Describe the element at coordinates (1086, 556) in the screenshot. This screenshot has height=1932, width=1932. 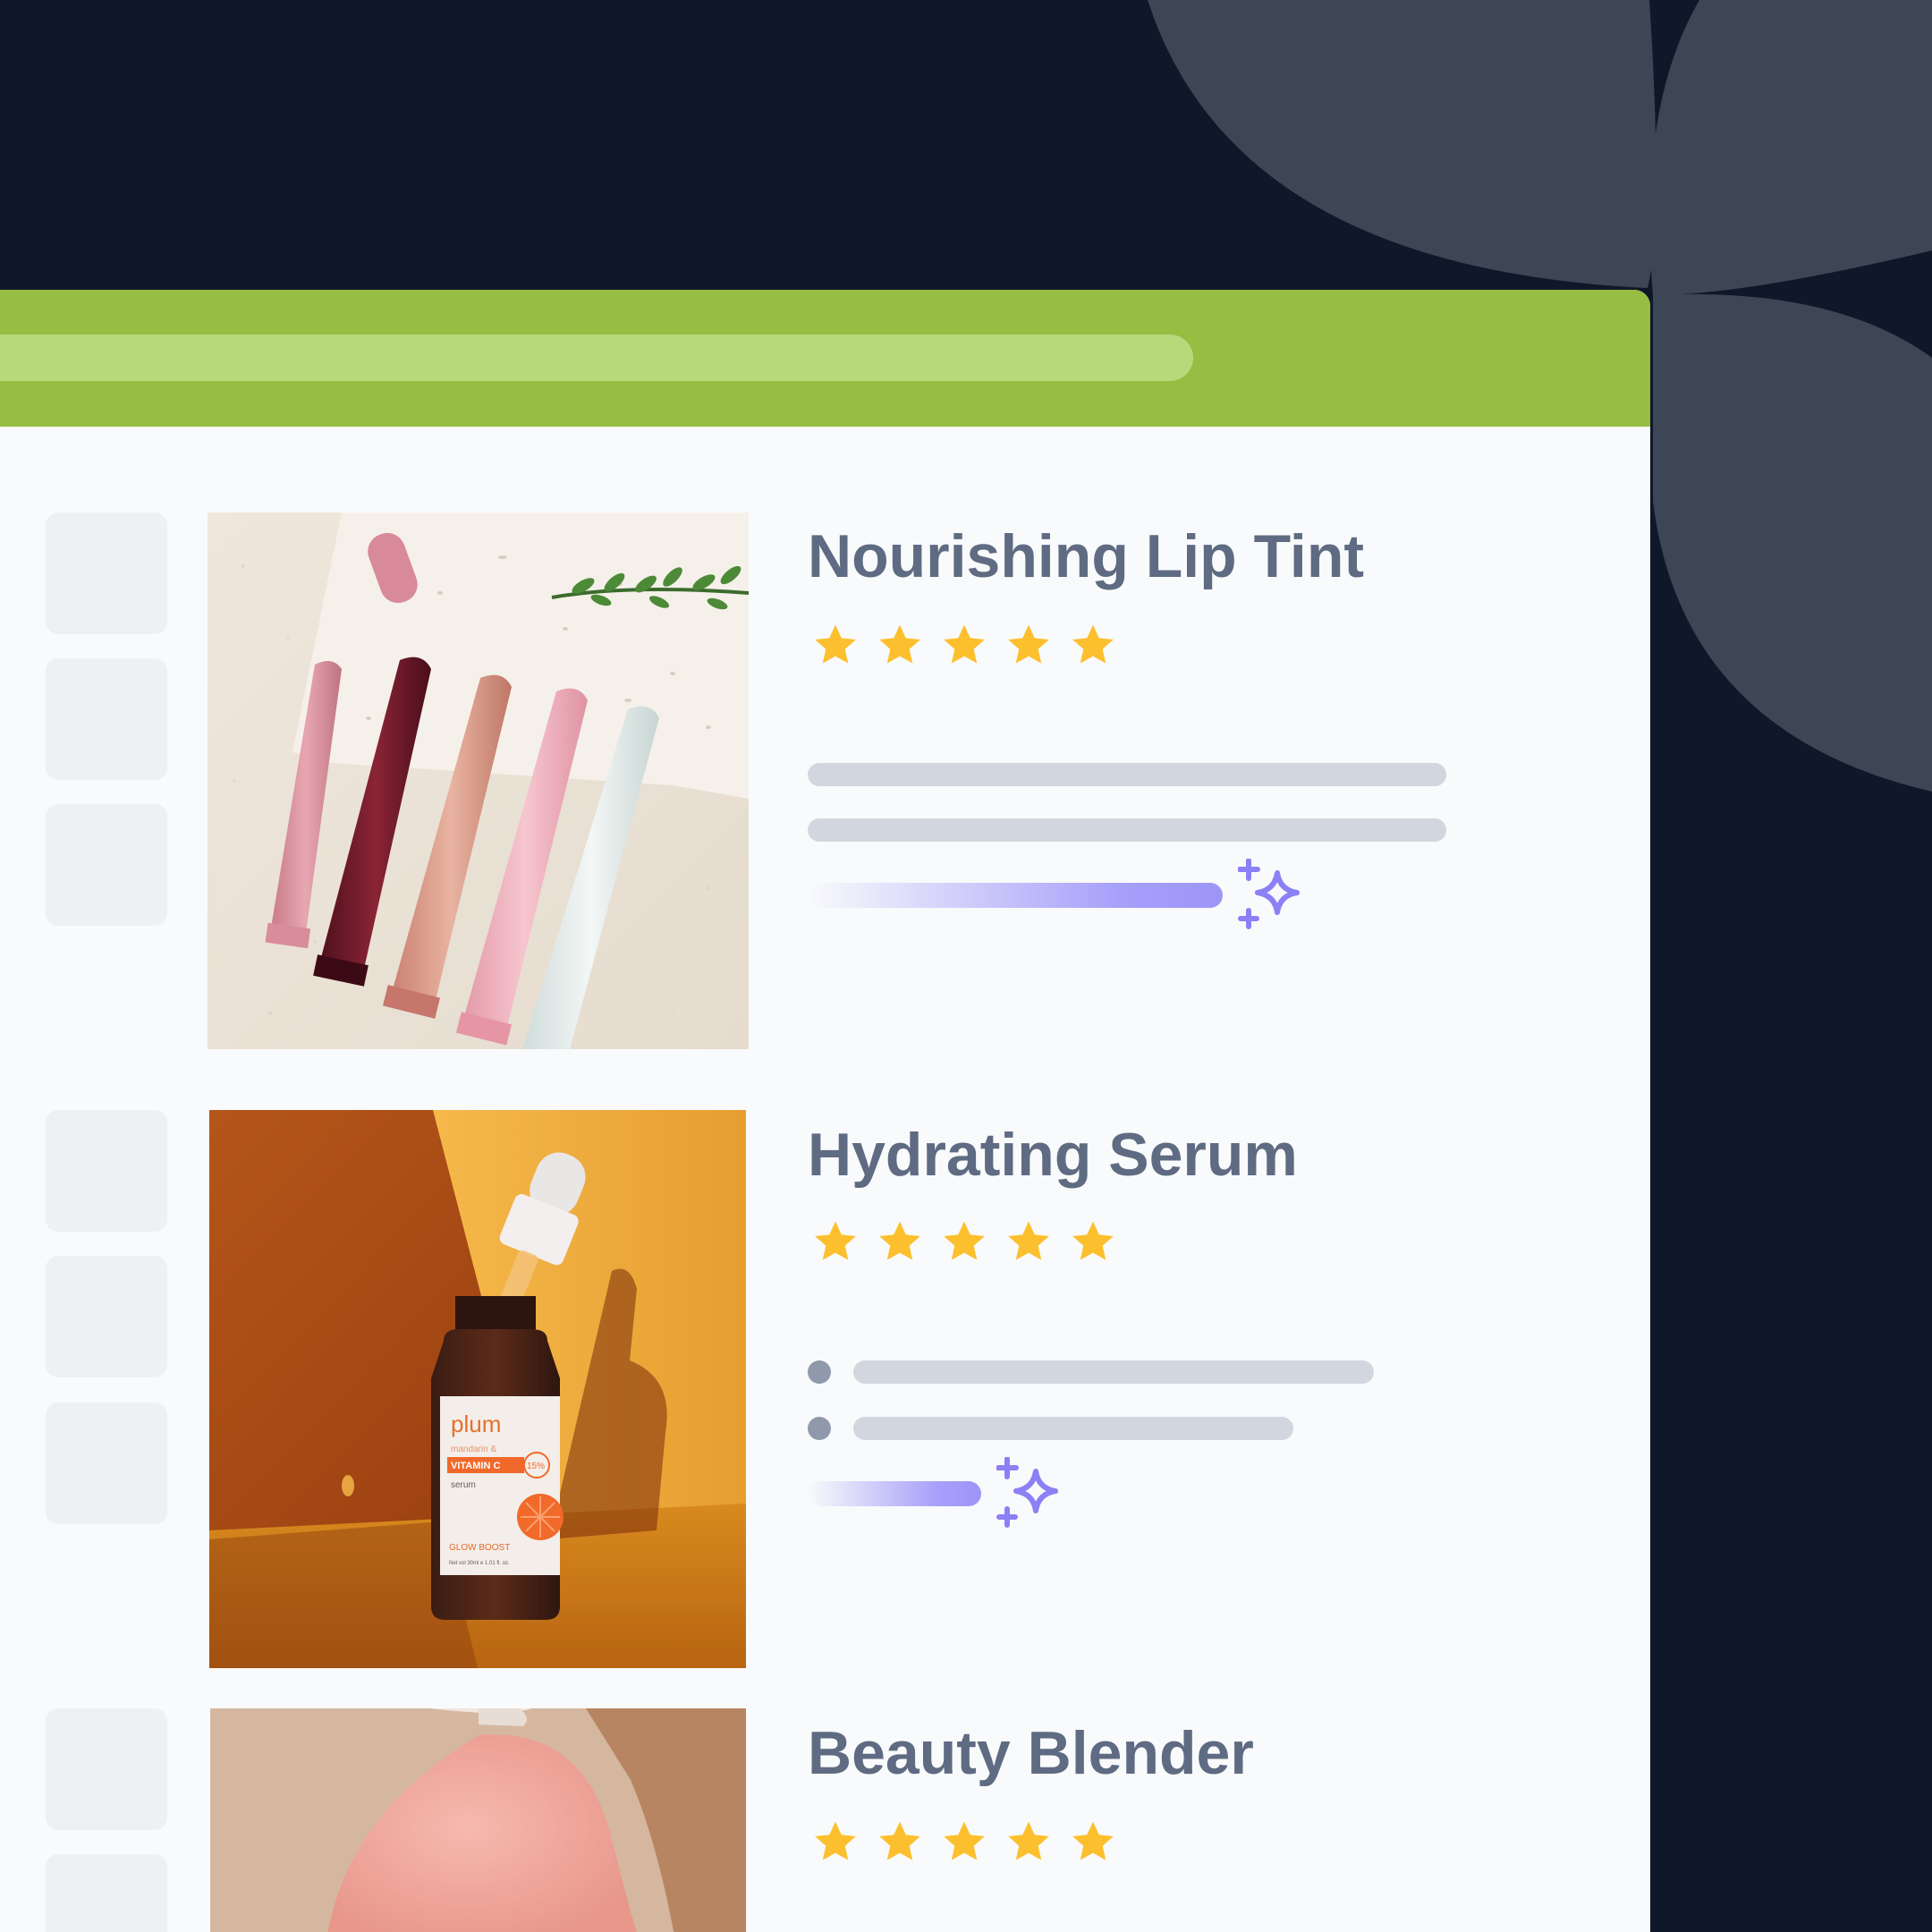
I see `product-title: Nourishing Lip Tint` at that location.